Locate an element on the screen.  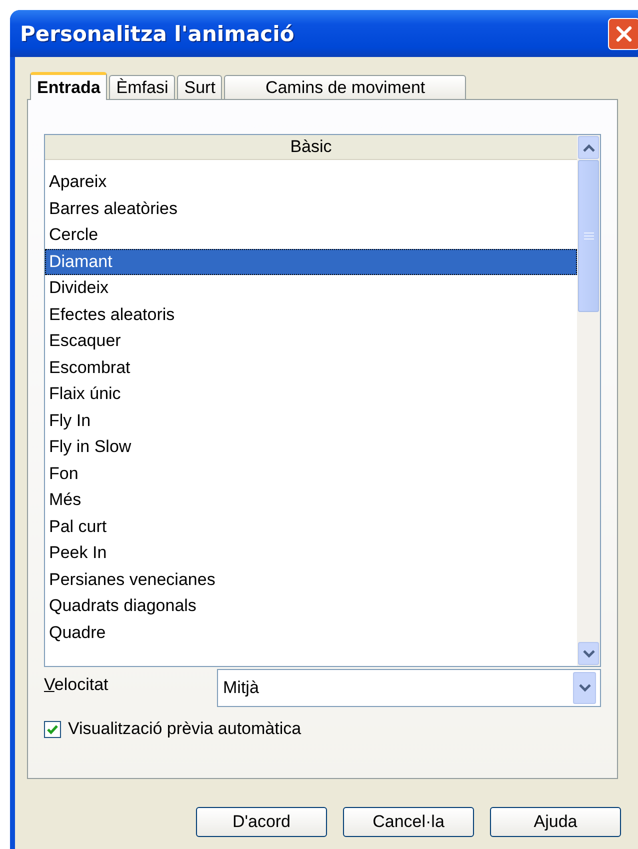
list-item: Quadrats diagonals is located at coordinates (311, 606).